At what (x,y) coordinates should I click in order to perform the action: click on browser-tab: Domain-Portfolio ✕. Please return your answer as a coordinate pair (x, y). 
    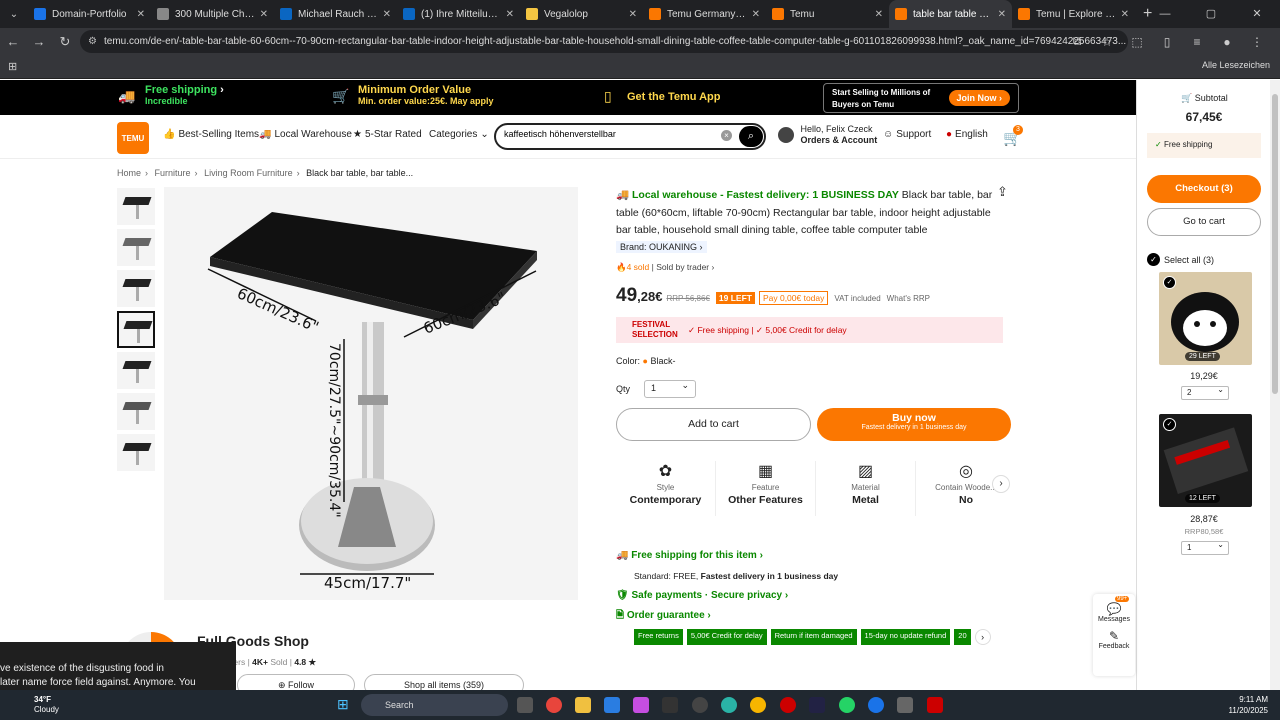
    Looking at the image, I should click on (89, 14).